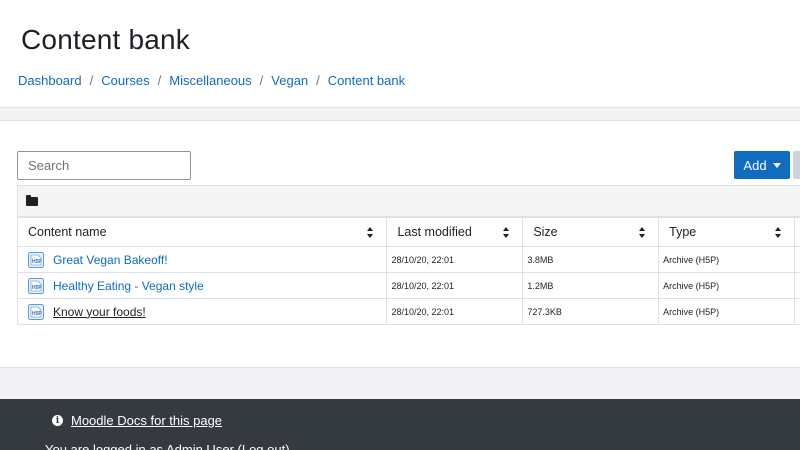 The image size is (800, 450). I want to click on login-prefix: You are logged in as, so click(105, 446).